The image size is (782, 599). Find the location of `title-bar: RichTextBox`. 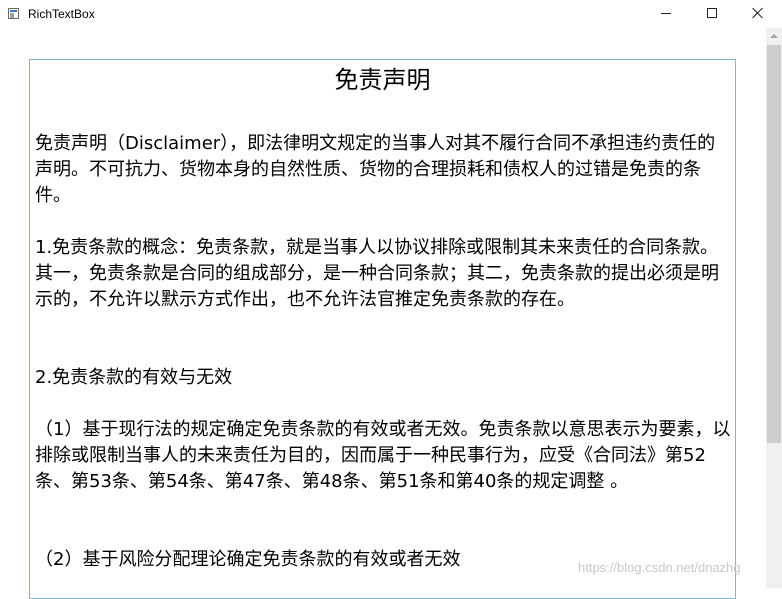

title-bar: RichTextBox is located at coordinates (391, 14).